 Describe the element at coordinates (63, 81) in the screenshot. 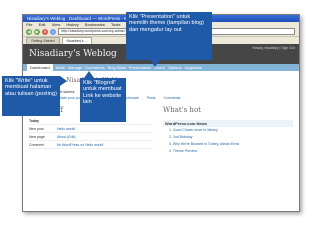

I see `callout-write-arrow-icon` at that location.